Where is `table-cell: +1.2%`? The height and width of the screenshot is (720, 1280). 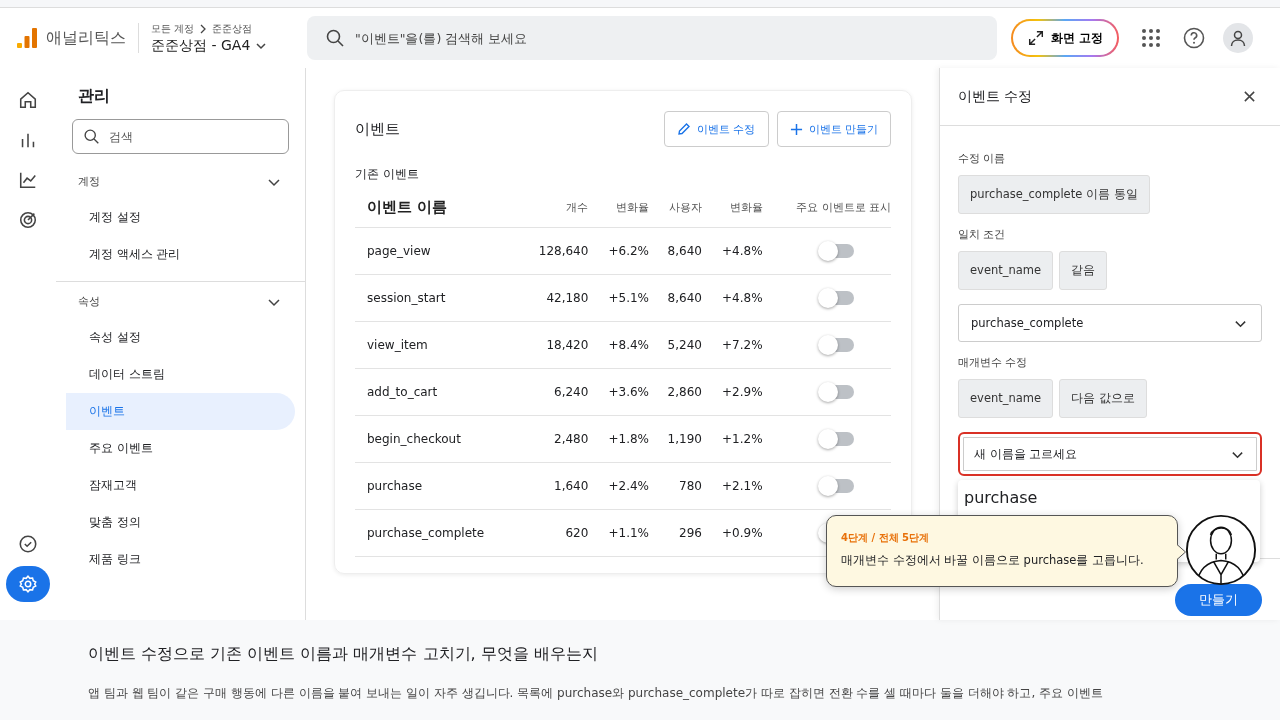
table-cell: +1.2% is located at coordinates (732, 439).